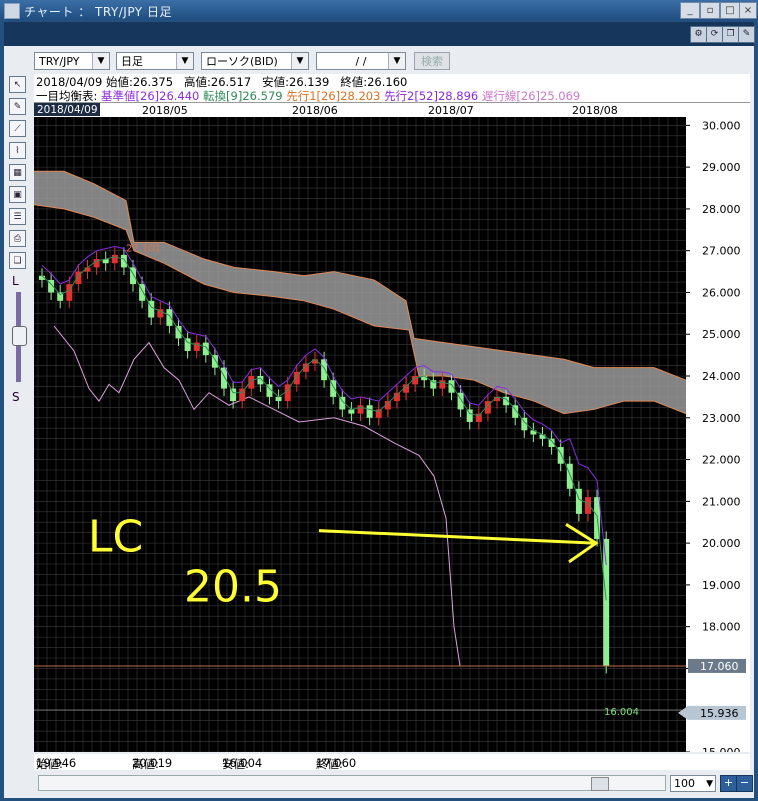 The width and height of the screenshot is (758, 801). What do you see at coordinates (17, 128) in the screenshot?
I see `line-tool-icon: ⟋` at bounding box center [17, 128].